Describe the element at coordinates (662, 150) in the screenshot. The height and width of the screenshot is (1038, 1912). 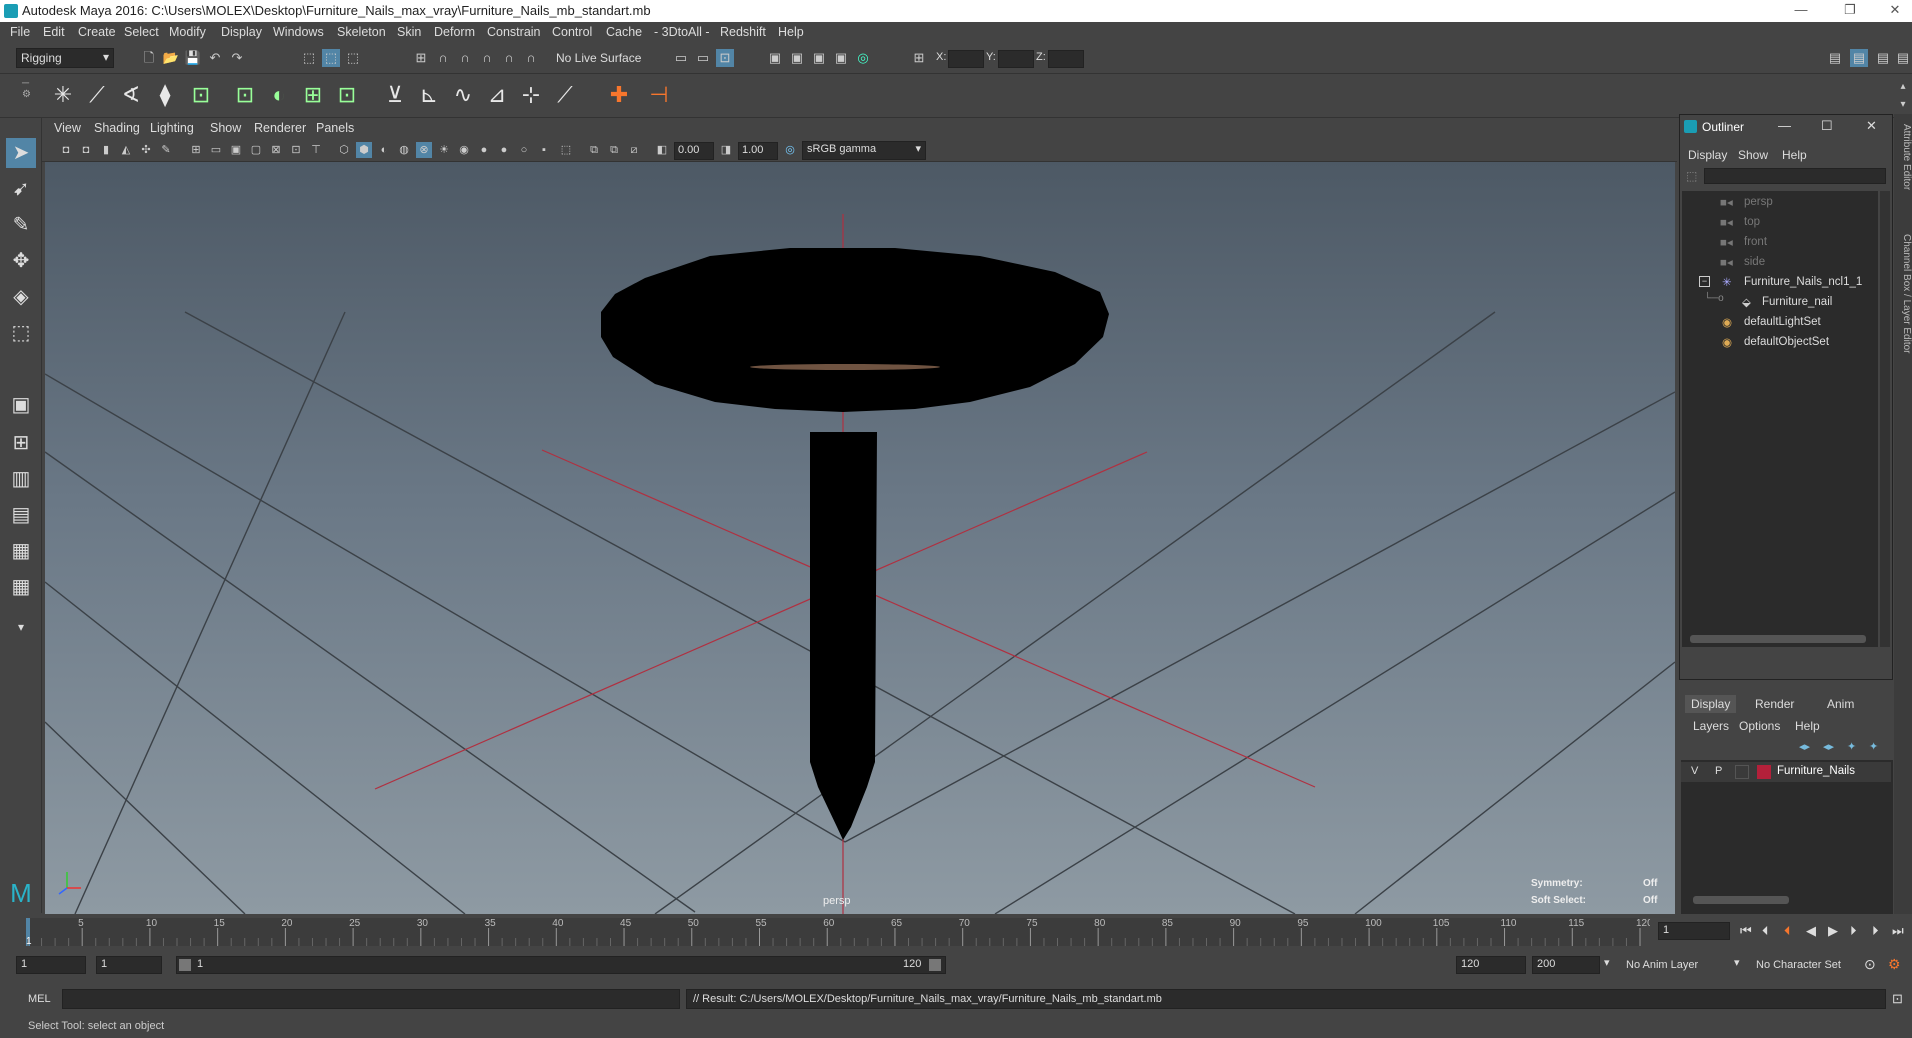
I see `exposure-icon: ◧` at that location.